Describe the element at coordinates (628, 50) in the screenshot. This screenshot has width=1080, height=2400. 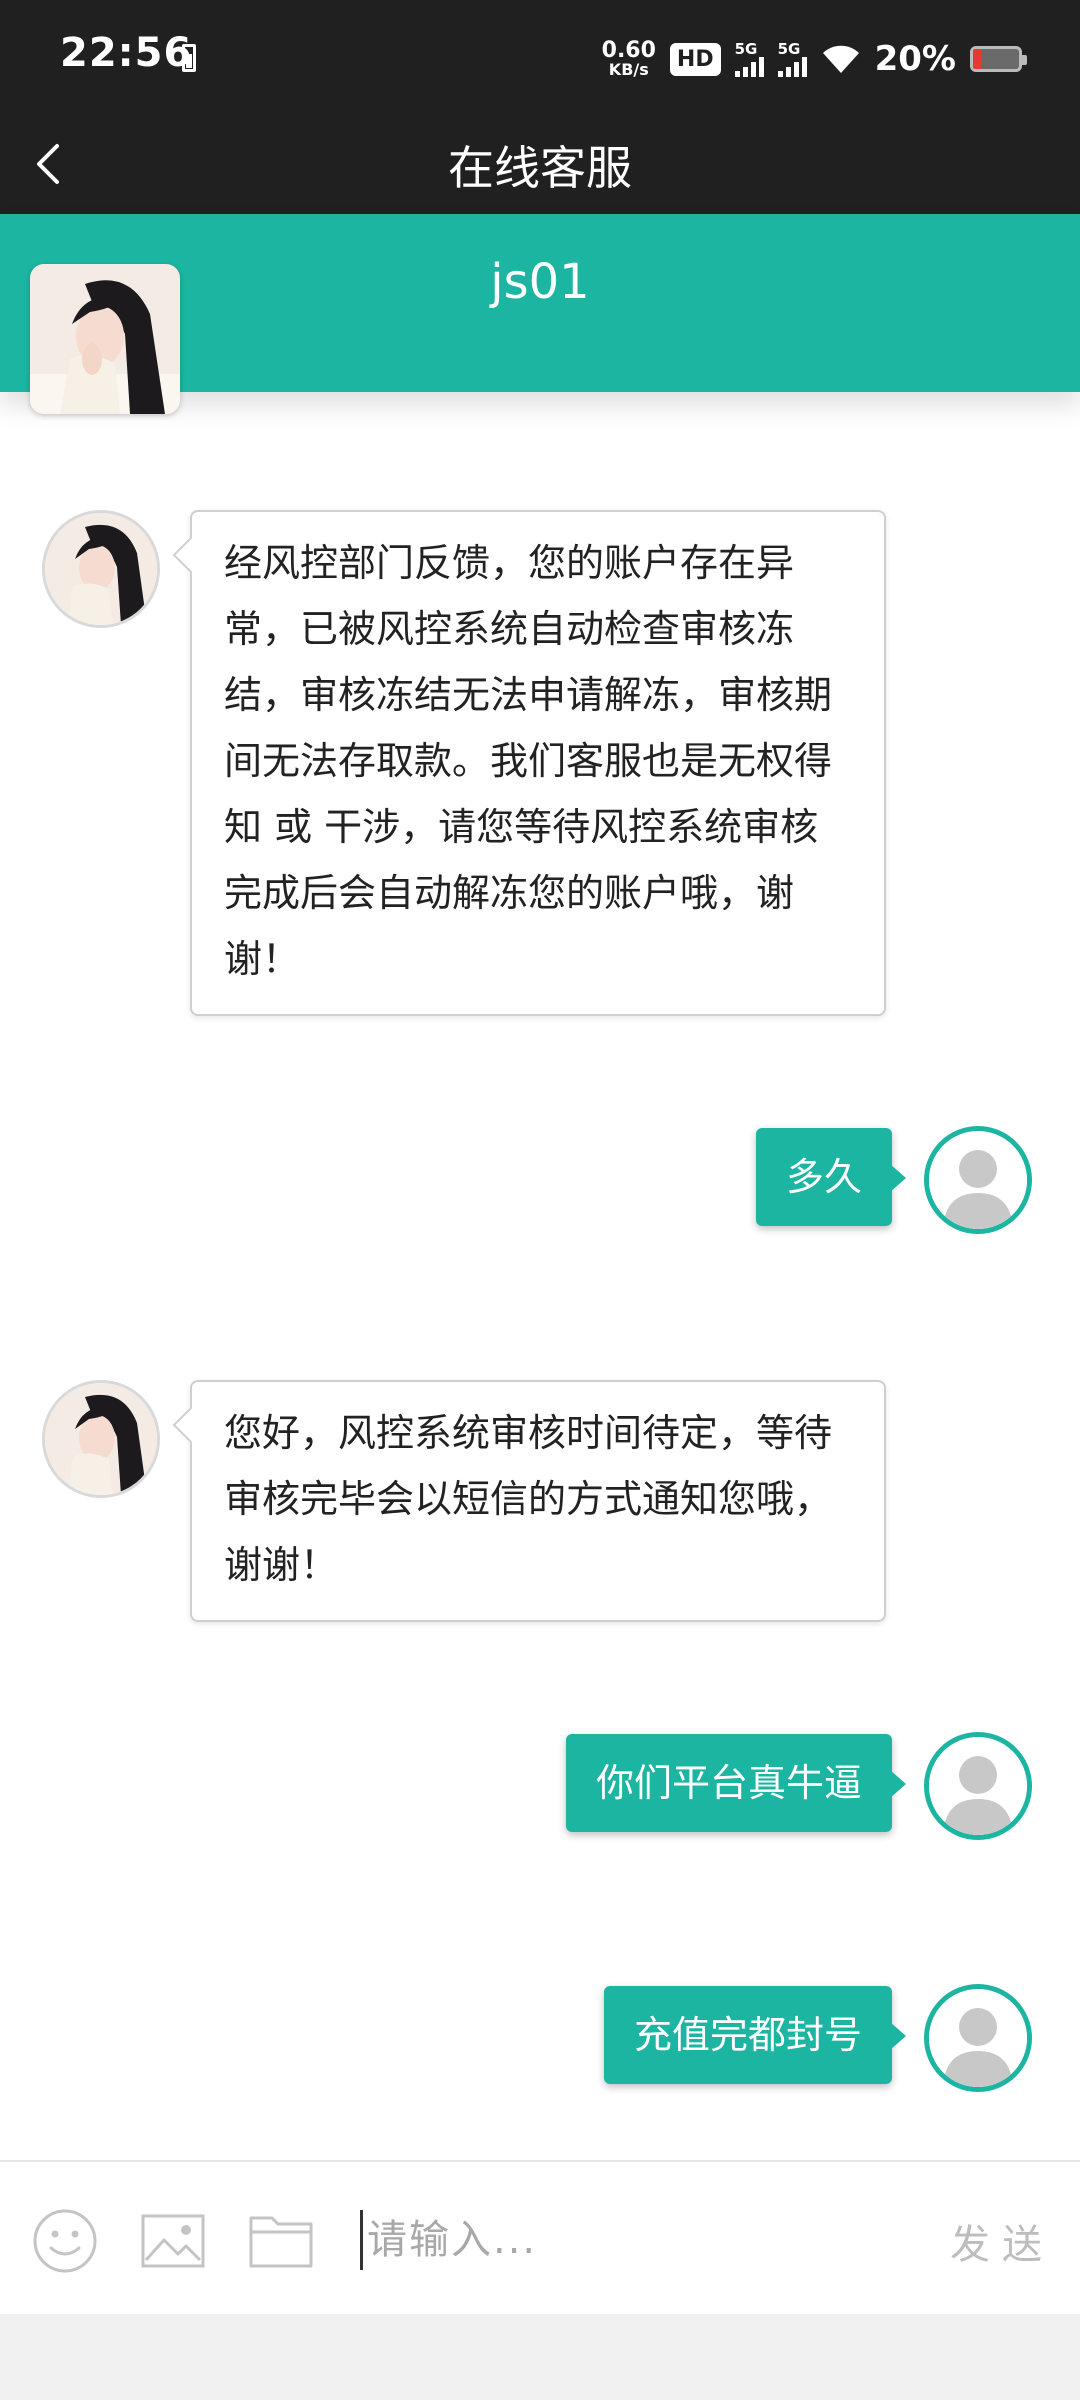
I see `network-speed-value: 0.60` at that location.